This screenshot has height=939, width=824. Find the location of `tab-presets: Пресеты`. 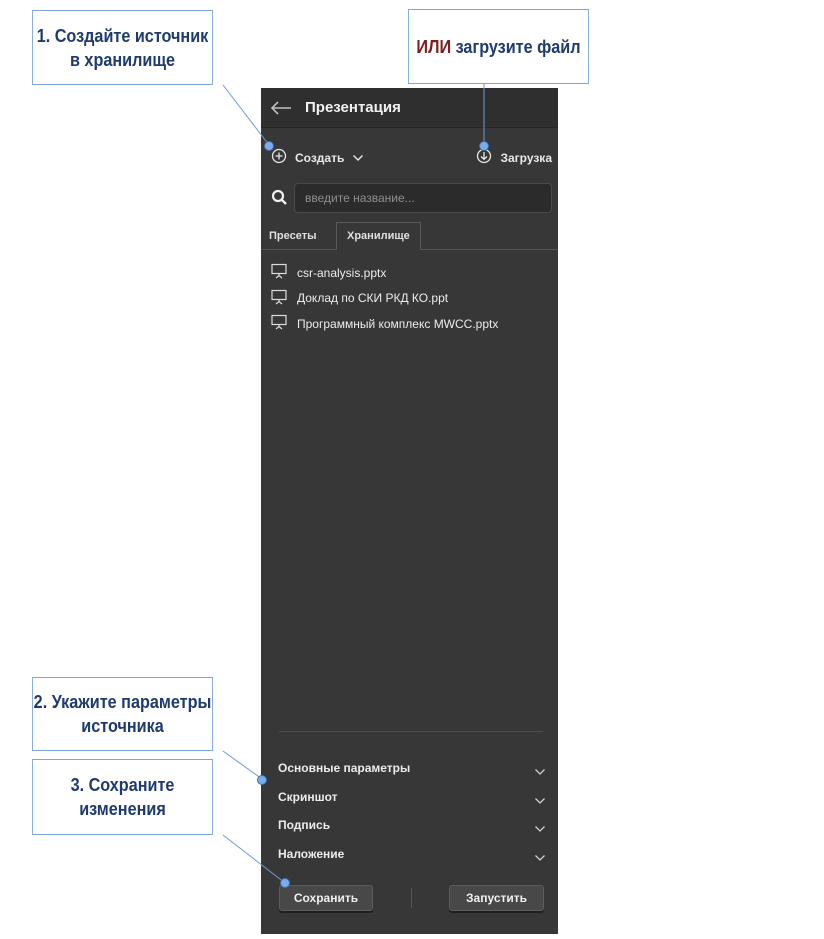

tab-presets: Пресеты is located at coordinates (292, 235).